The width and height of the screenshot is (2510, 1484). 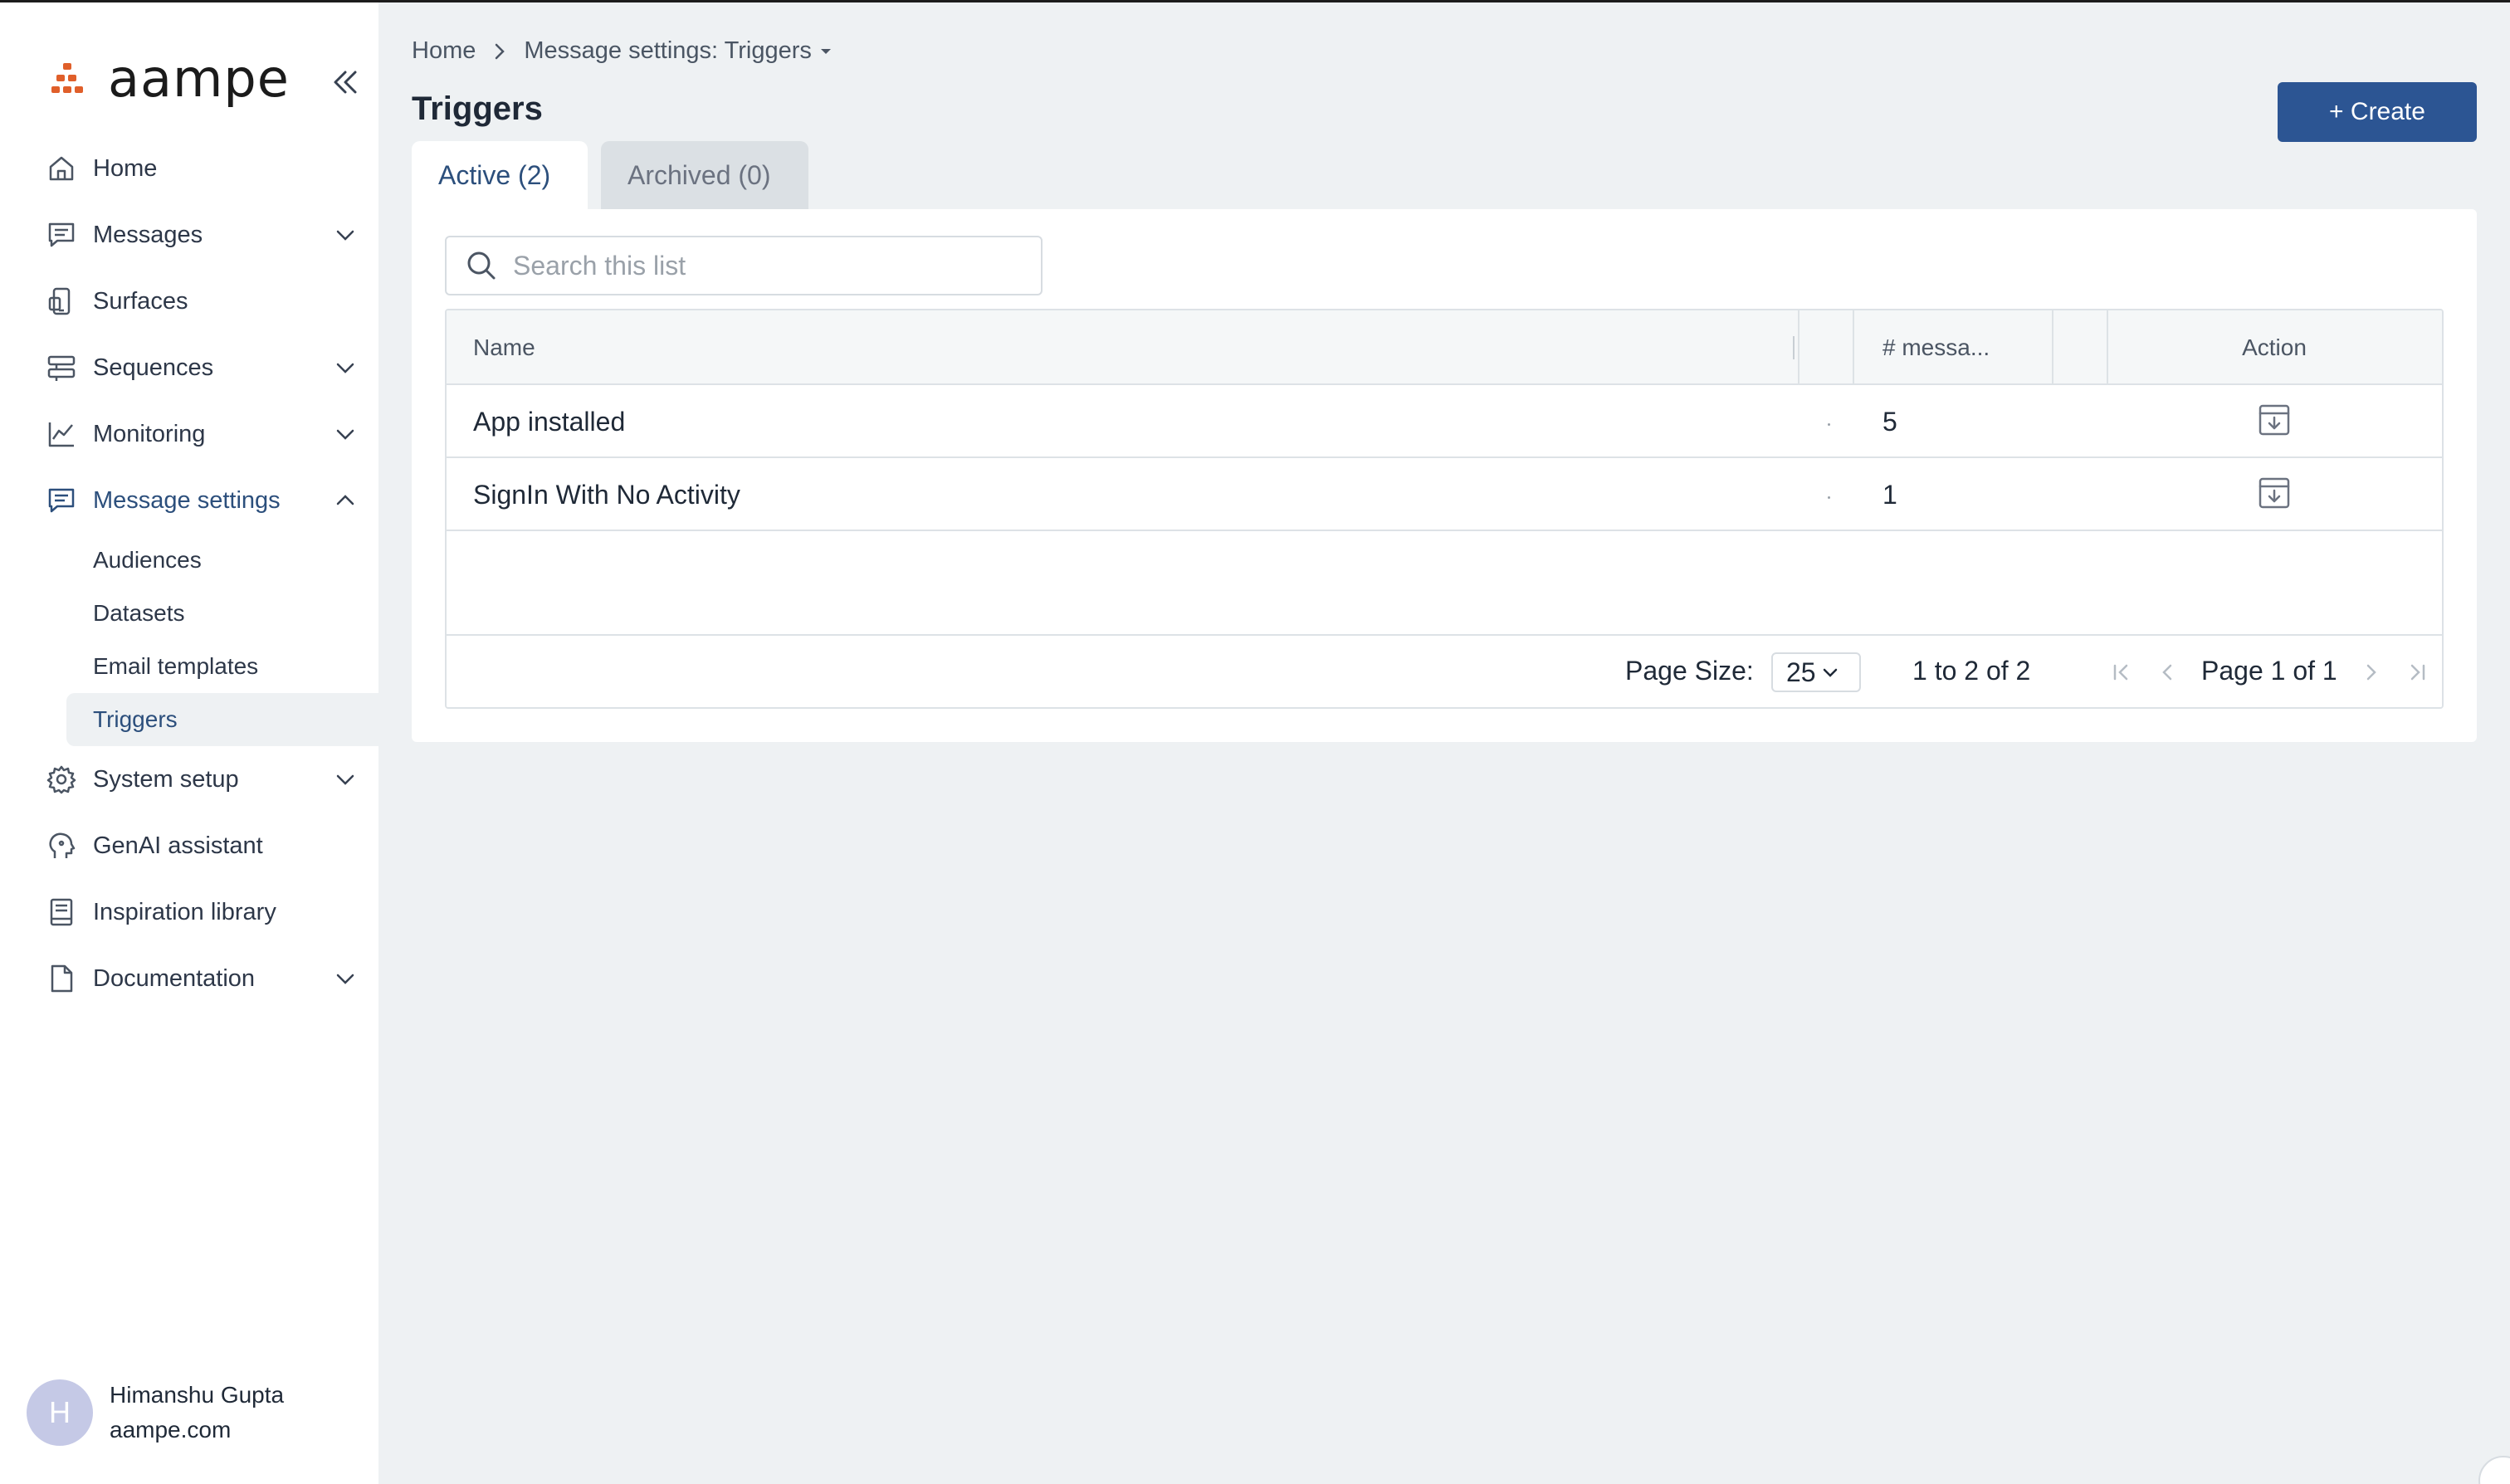 What do you see at coordinates (504, 347) in the screenshot?
I see `column-header-name: Name` at bounding box center [504, 347].